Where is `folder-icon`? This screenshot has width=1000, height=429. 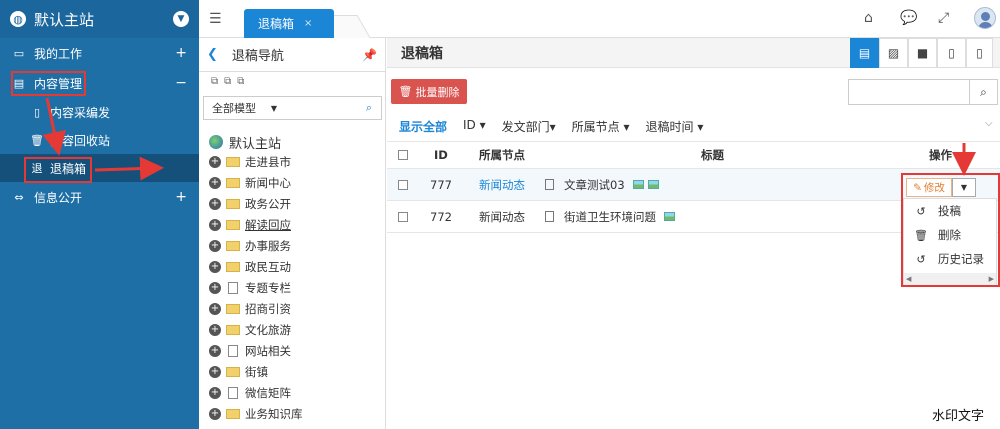 folder-icon is located at coordinates (233, 371).